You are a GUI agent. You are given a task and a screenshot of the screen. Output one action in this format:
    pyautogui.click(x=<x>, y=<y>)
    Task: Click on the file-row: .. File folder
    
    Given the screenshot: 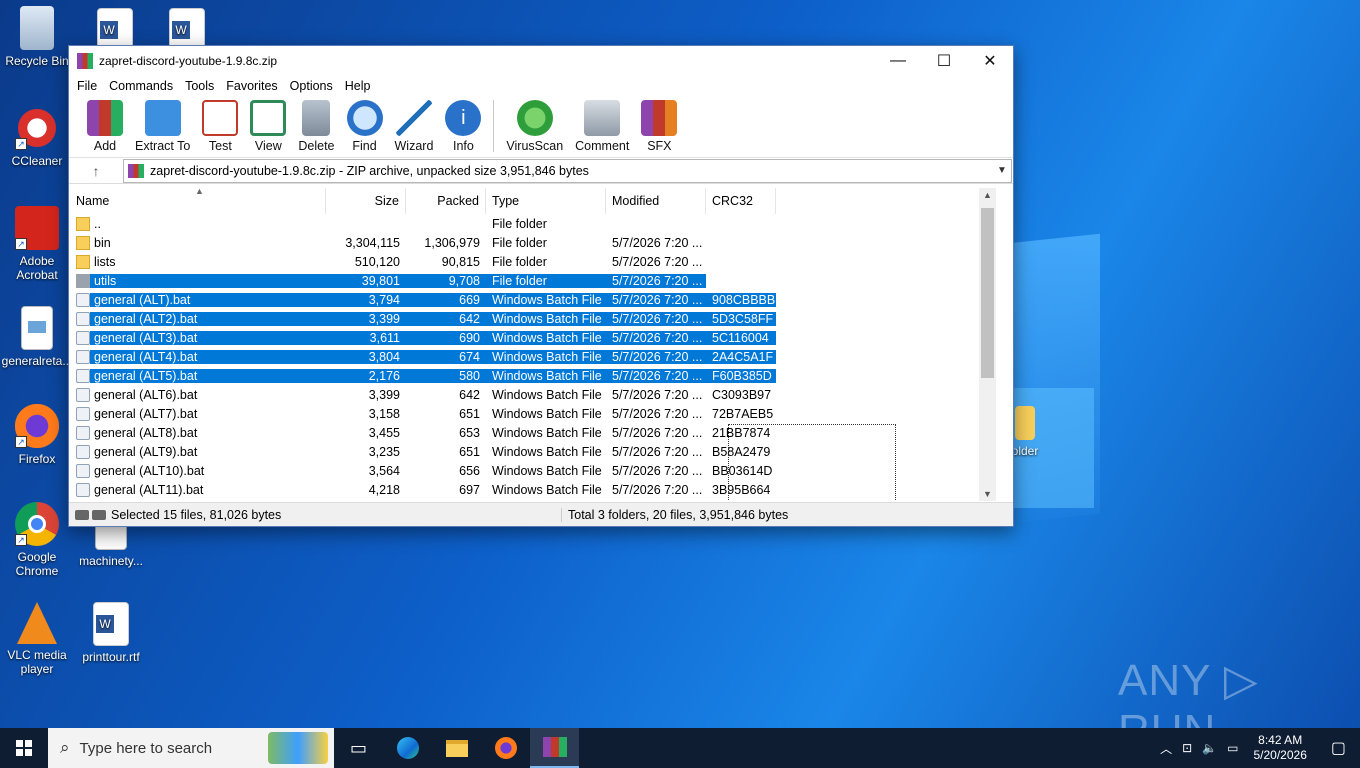 What is the action you would take?
    pyautogui.click(x=533, y=223)
    